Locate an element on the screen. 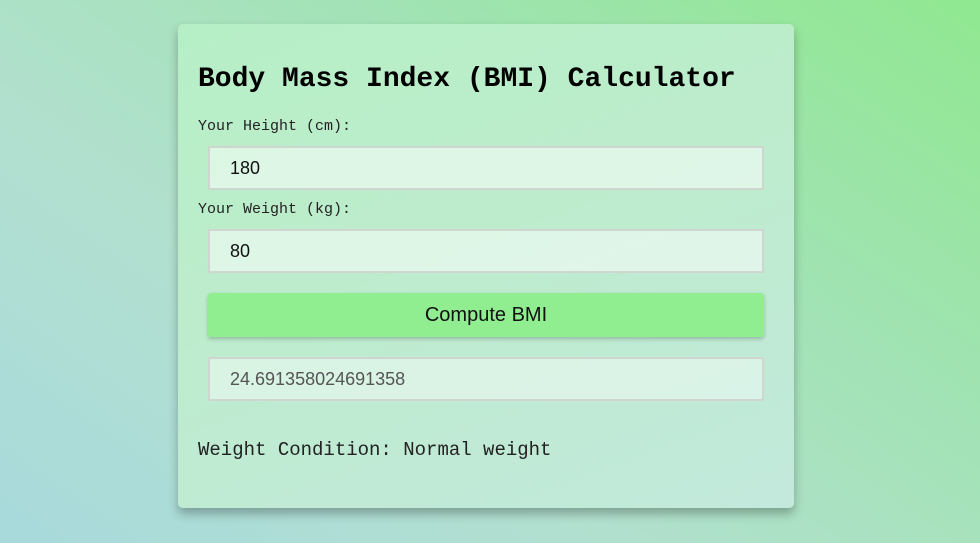 The width and height of the screenshot is (980, 543). weight-label: Your Weight (kg): is located at coordinates (275, 209).